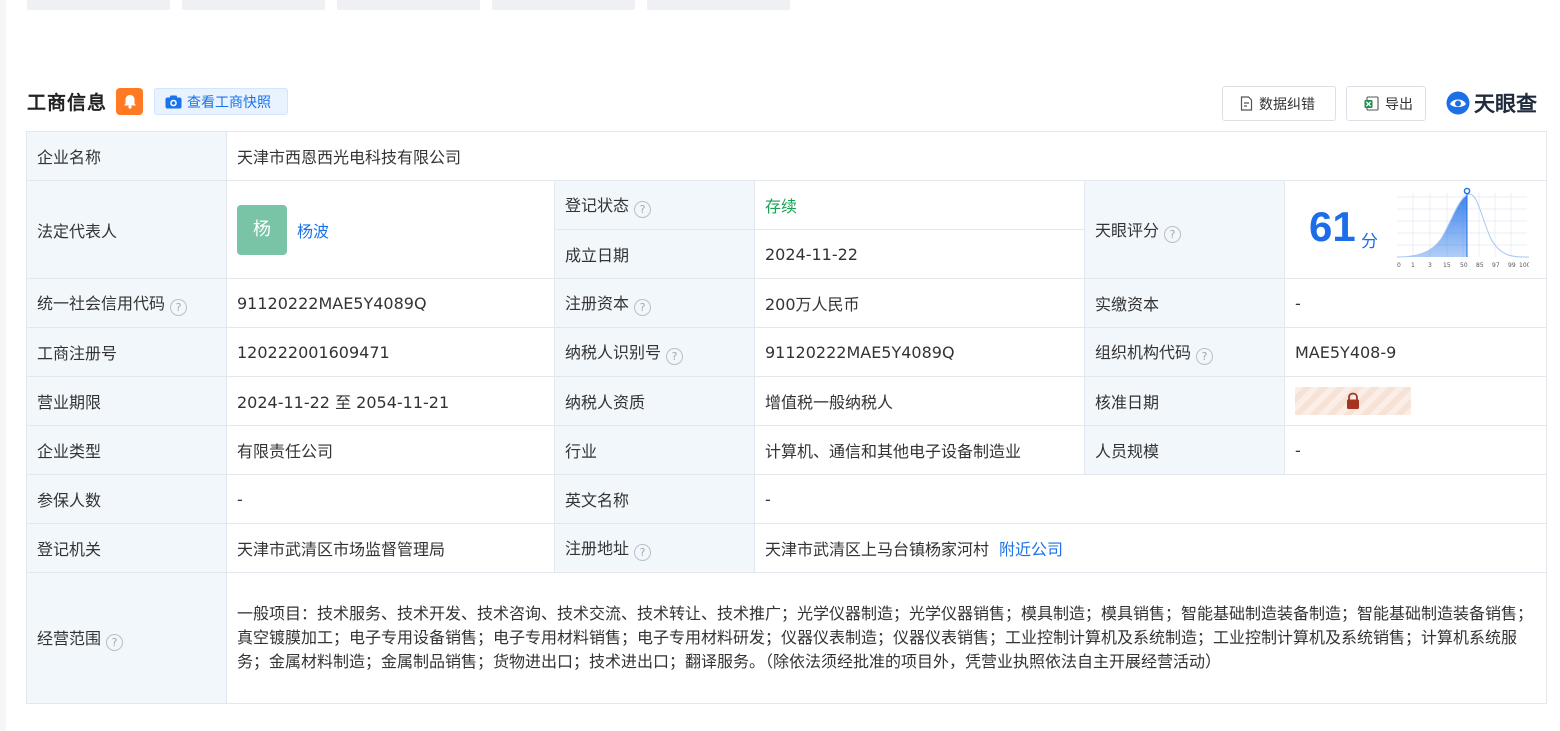 This screenshot has width=1560, height=731. Describe the element at coordinates (1480, 265) in the screenshot. I see `tick-label: 85` at that location.